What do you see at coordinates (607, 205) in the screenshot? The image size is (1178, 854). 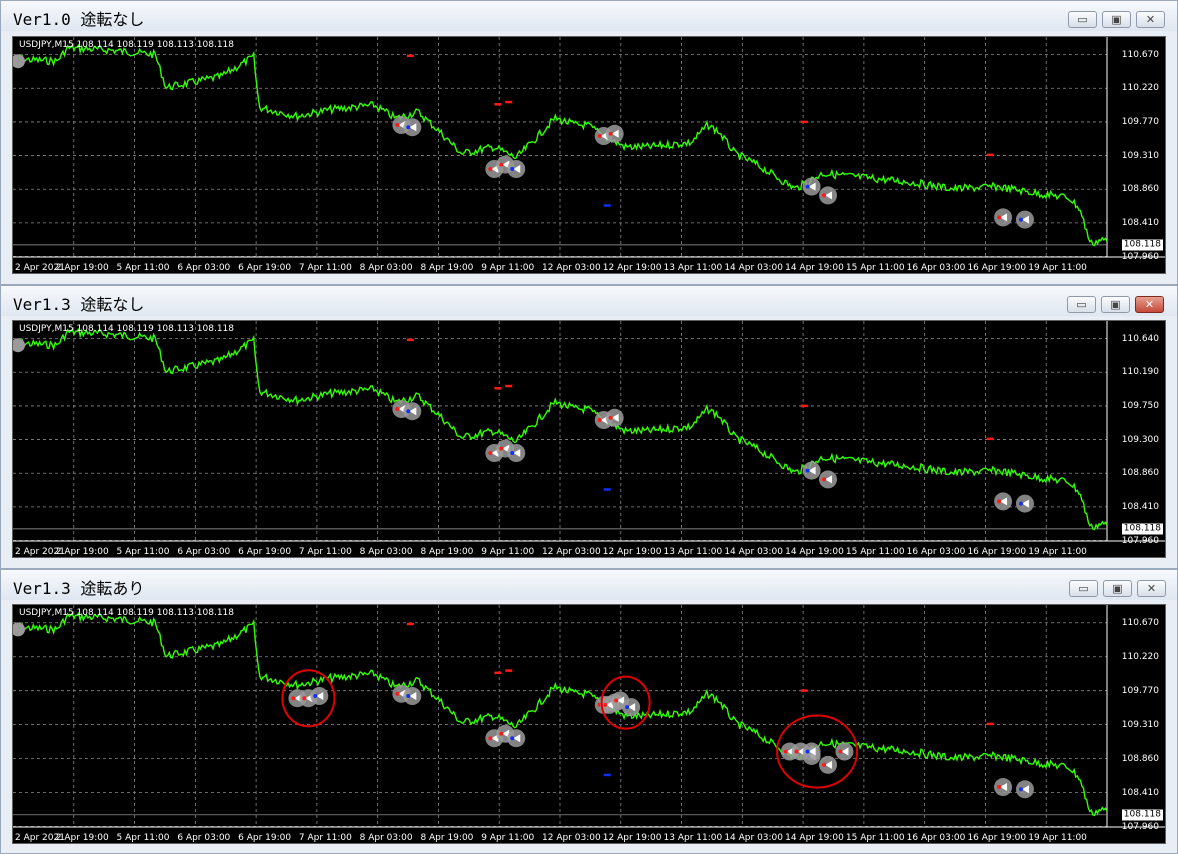 I see `buy-level-mark` at bounding box center [607, 205].